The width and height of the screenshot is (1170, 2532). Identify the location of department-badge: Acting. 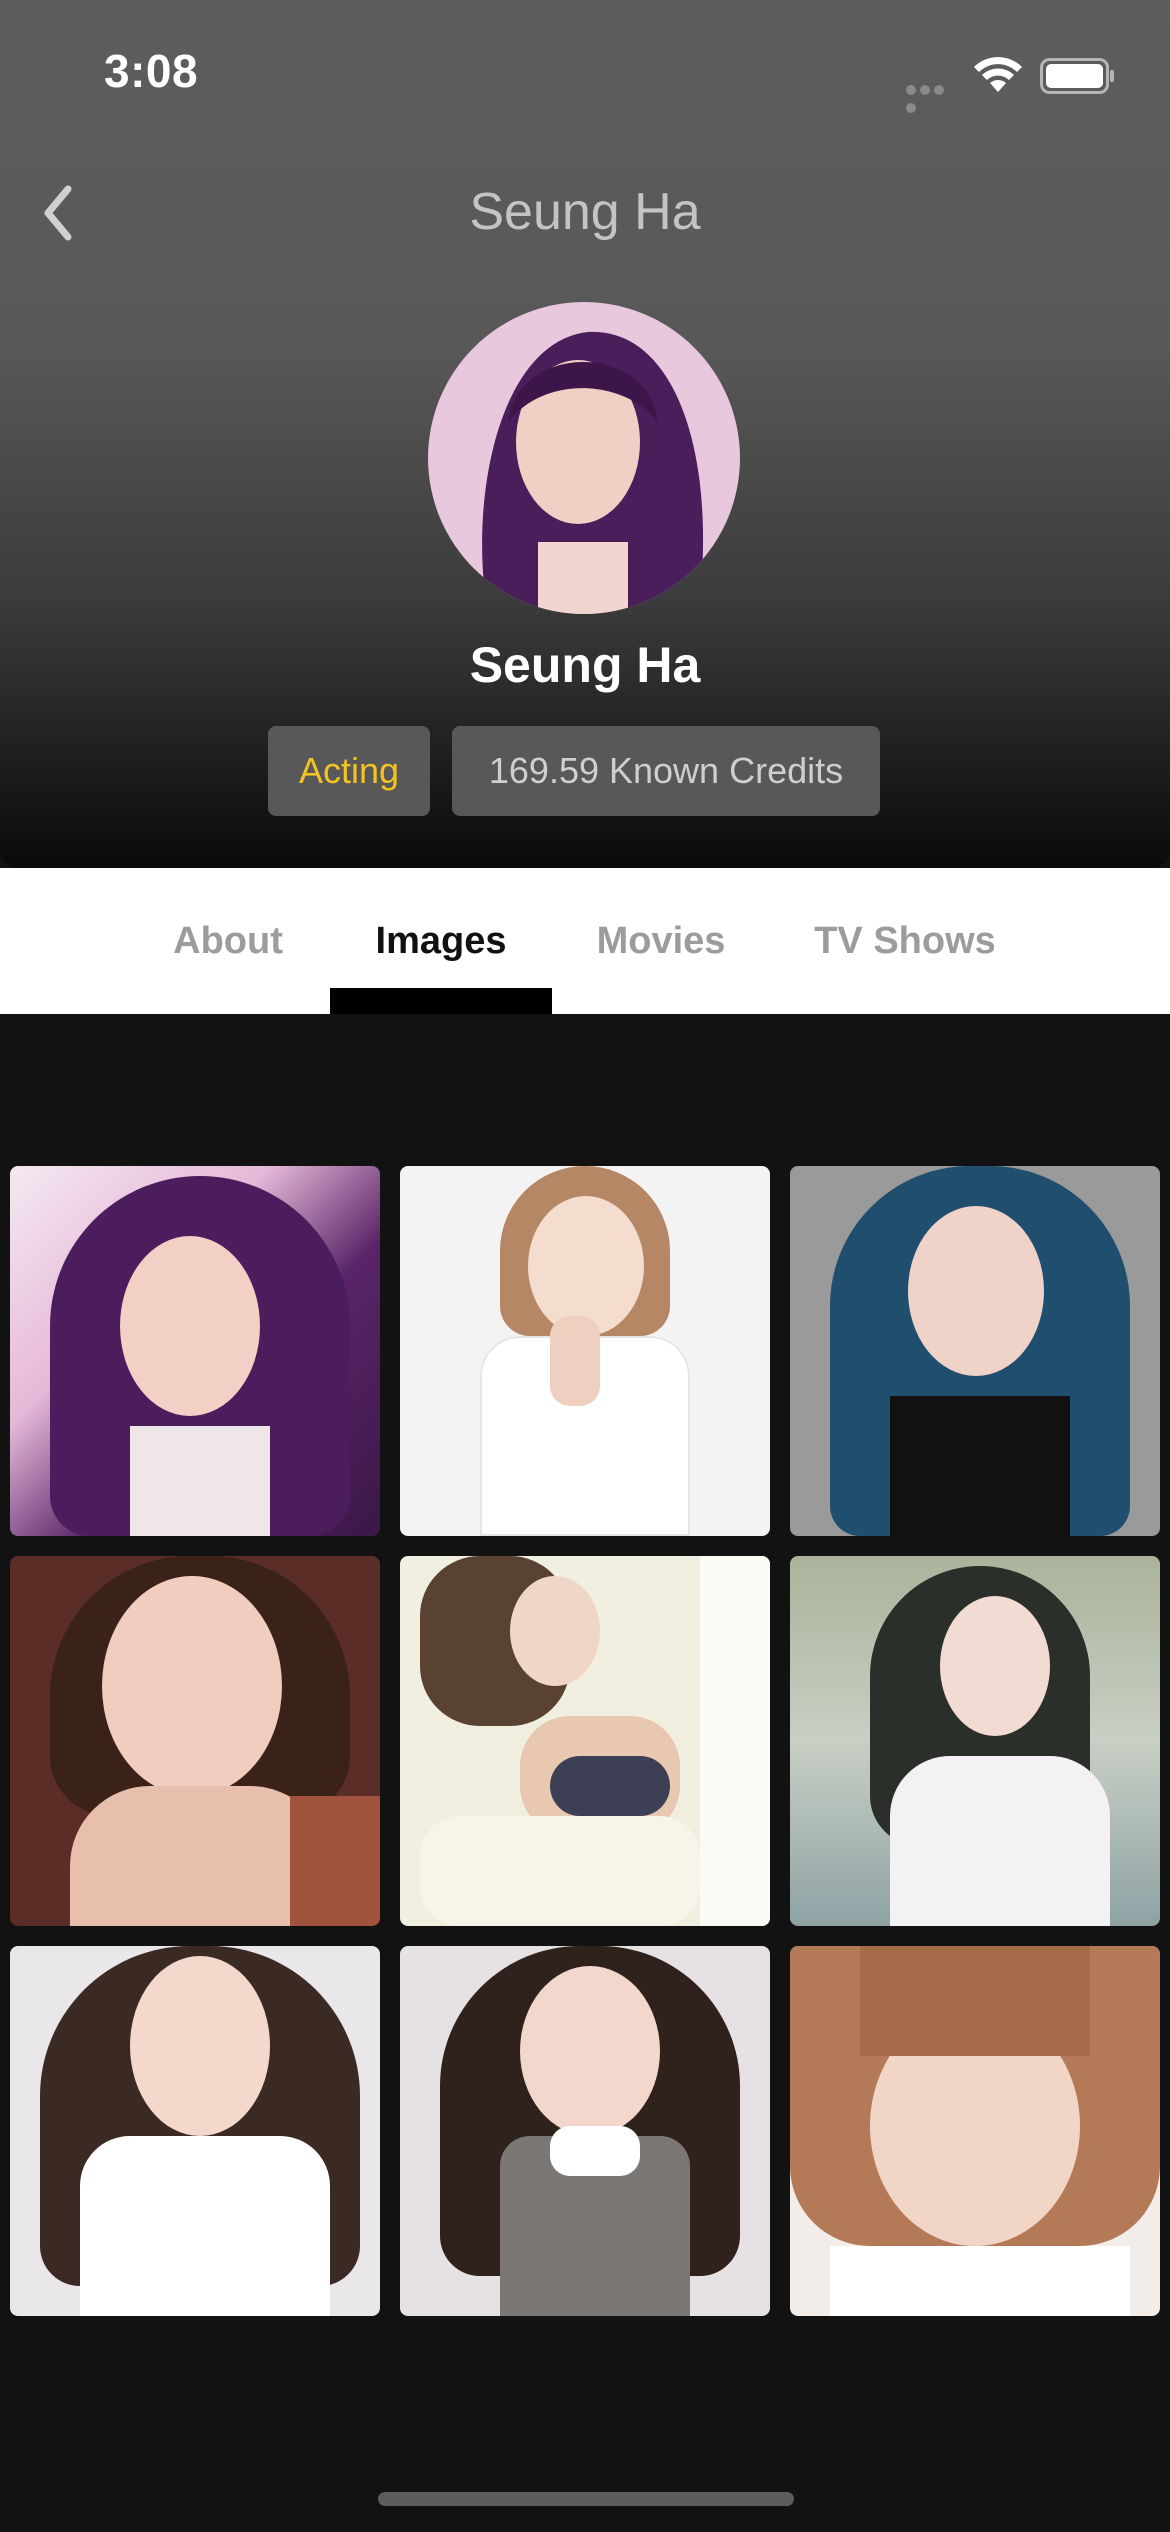
(349, 771).